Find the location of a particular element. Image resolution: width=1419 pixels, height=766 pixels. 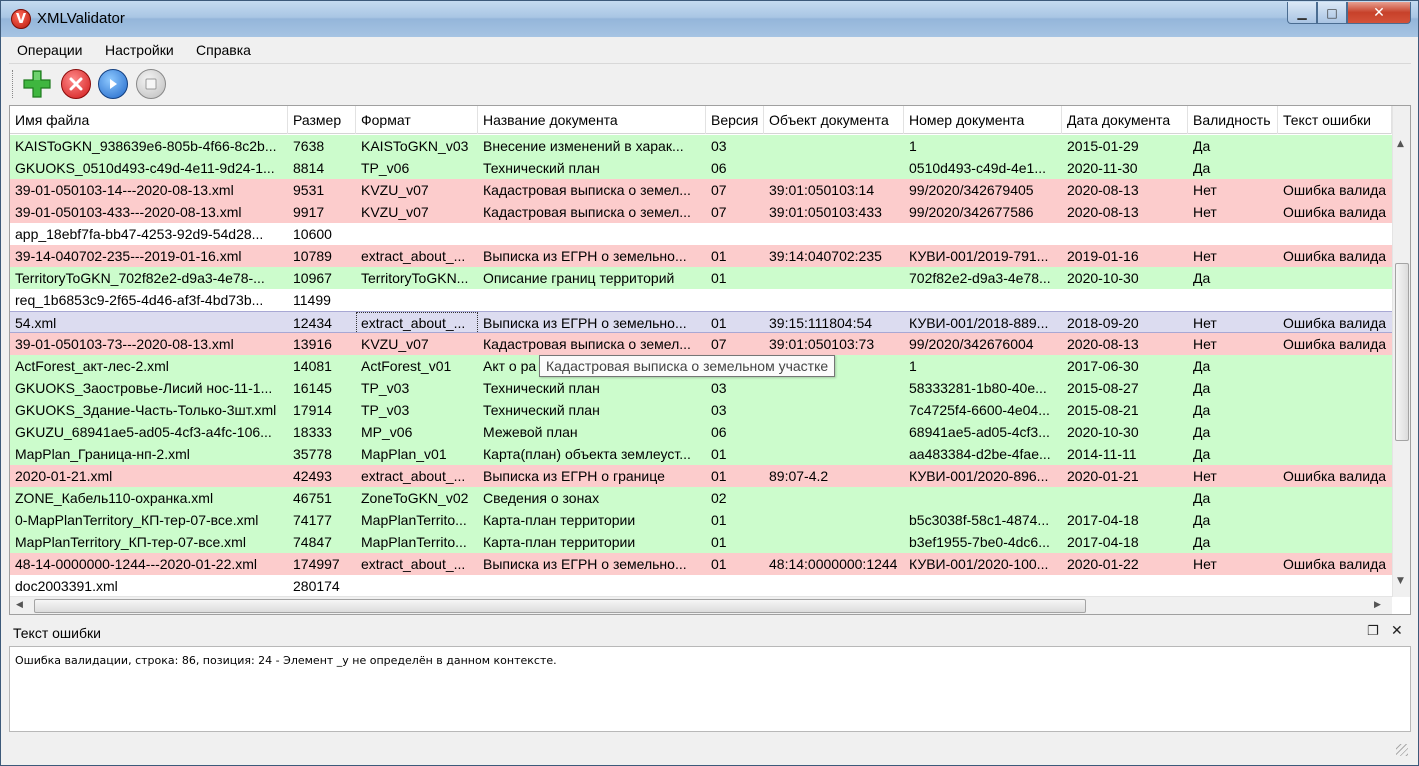

col-format-cell: TP_v03 is located at coordinates (385, 388).